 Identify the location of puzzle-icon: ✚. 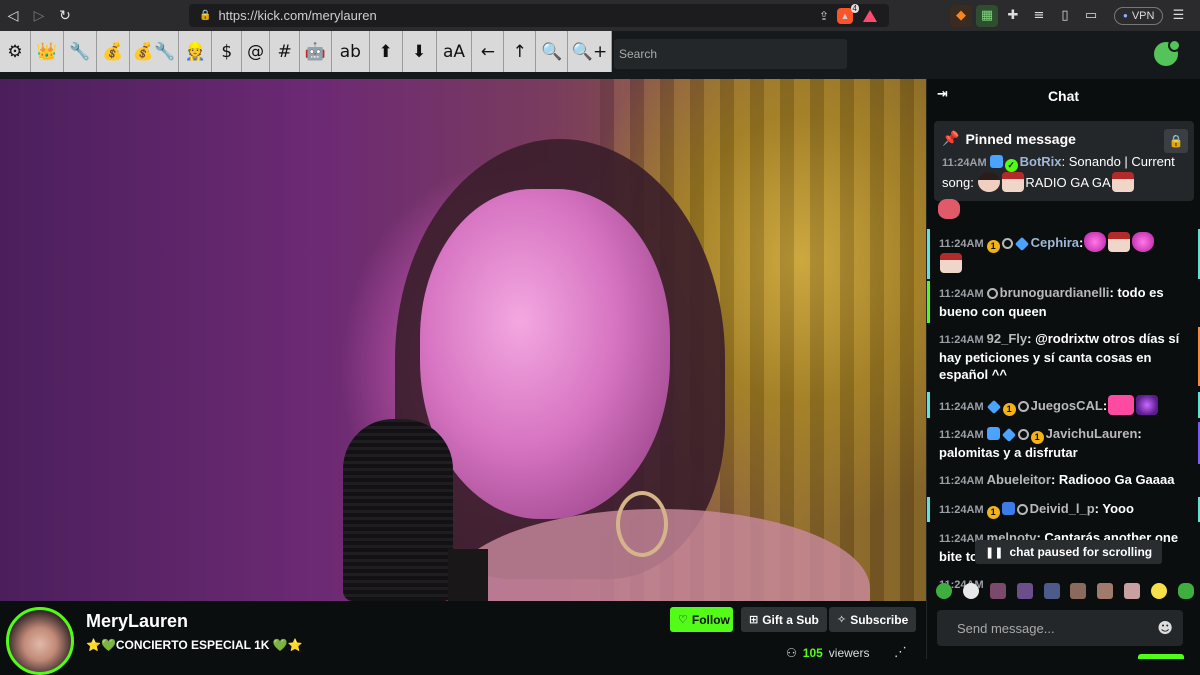
(1013, 16).